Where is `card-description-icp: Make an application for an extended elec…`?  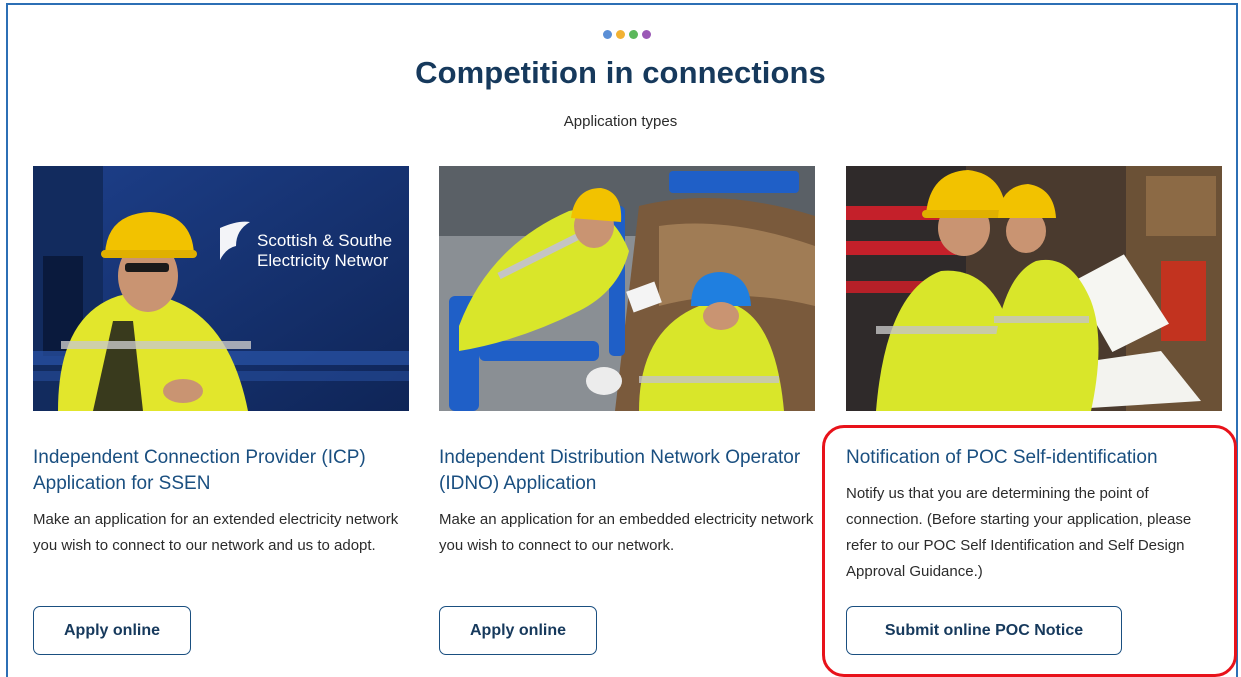
card-description-icp: Make an application for an extended elec… is located at coordinates (216, 532).